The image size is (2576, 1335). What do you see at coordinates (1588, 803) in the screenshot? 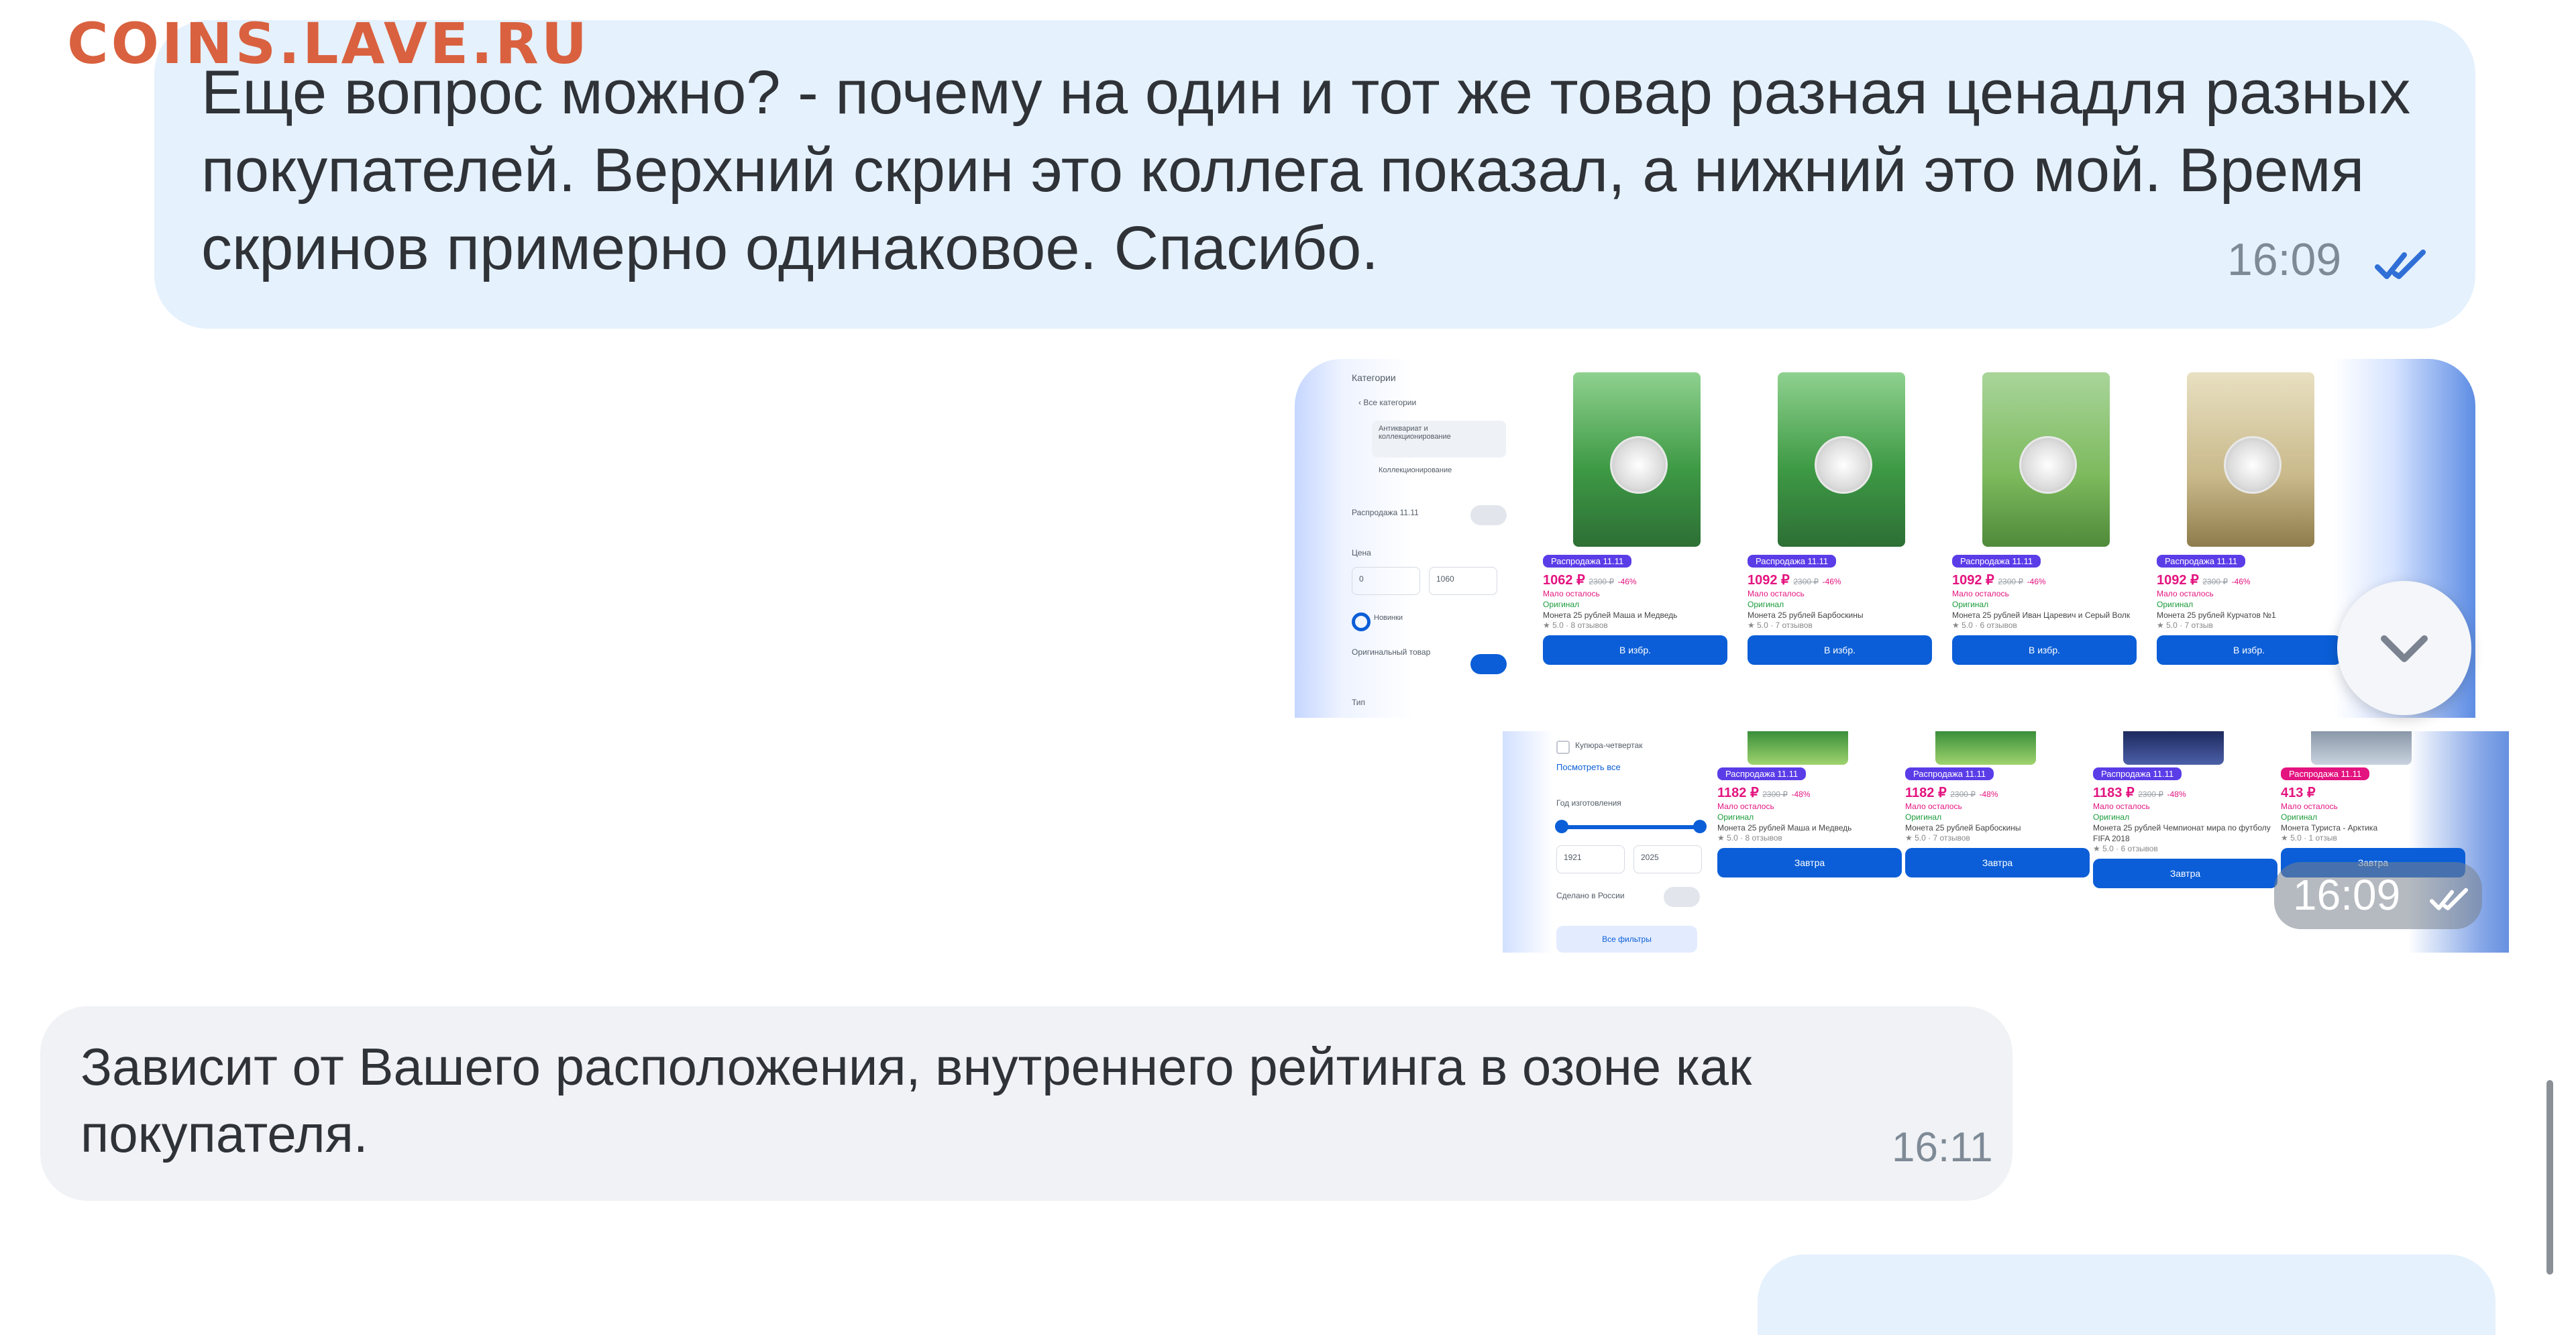
I see `shot-year-label: Год изготовления` at bounding box center [1588, 803].